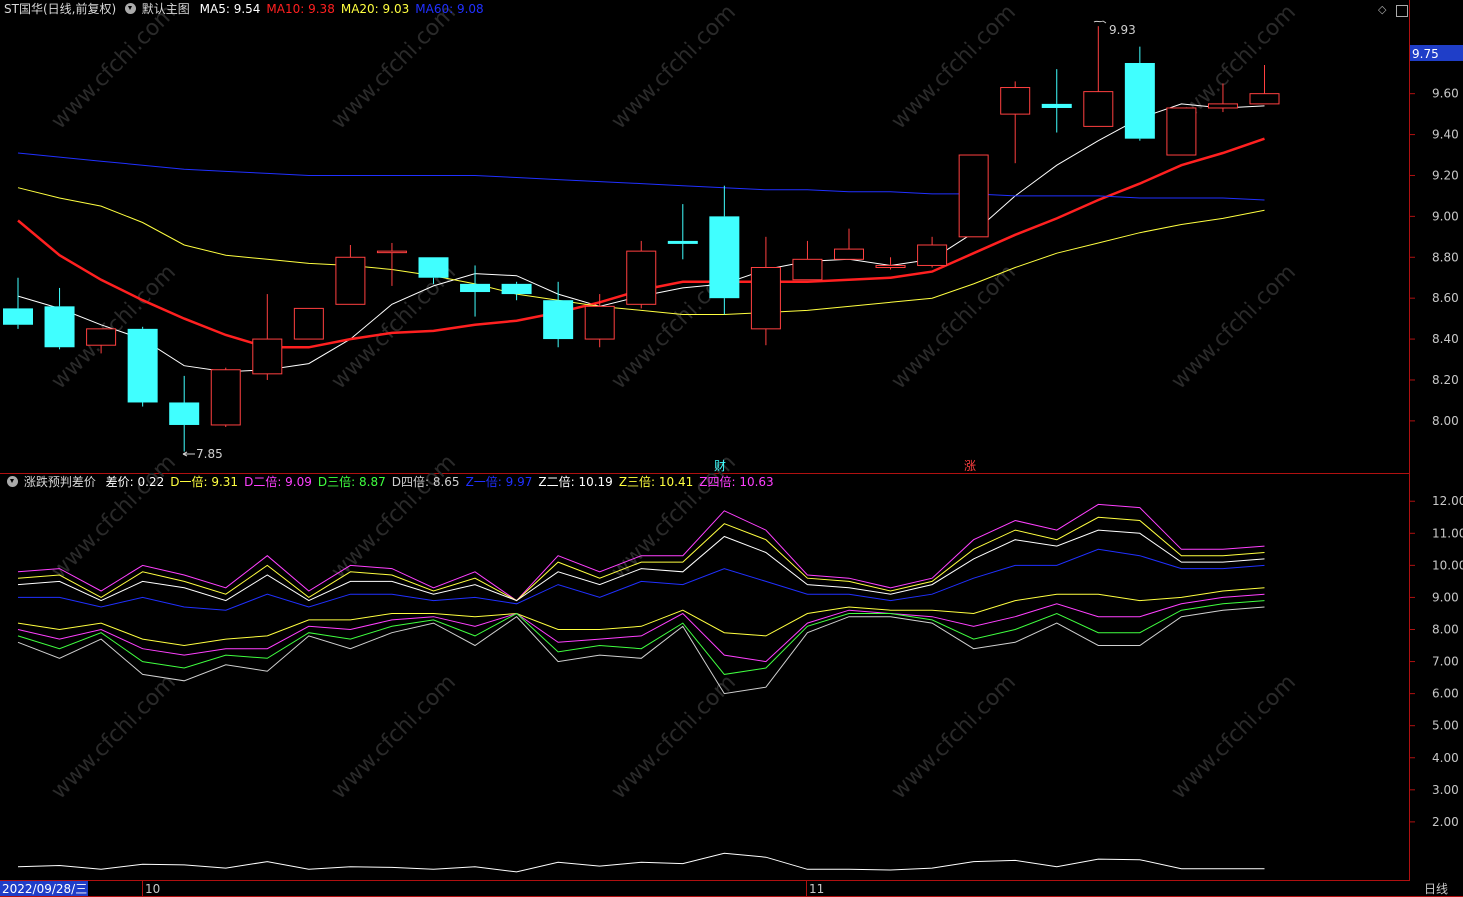 The width and height of the screenshot is (1463, 897). I want to click on event-marker-rise: 涨, so click(970, 465).